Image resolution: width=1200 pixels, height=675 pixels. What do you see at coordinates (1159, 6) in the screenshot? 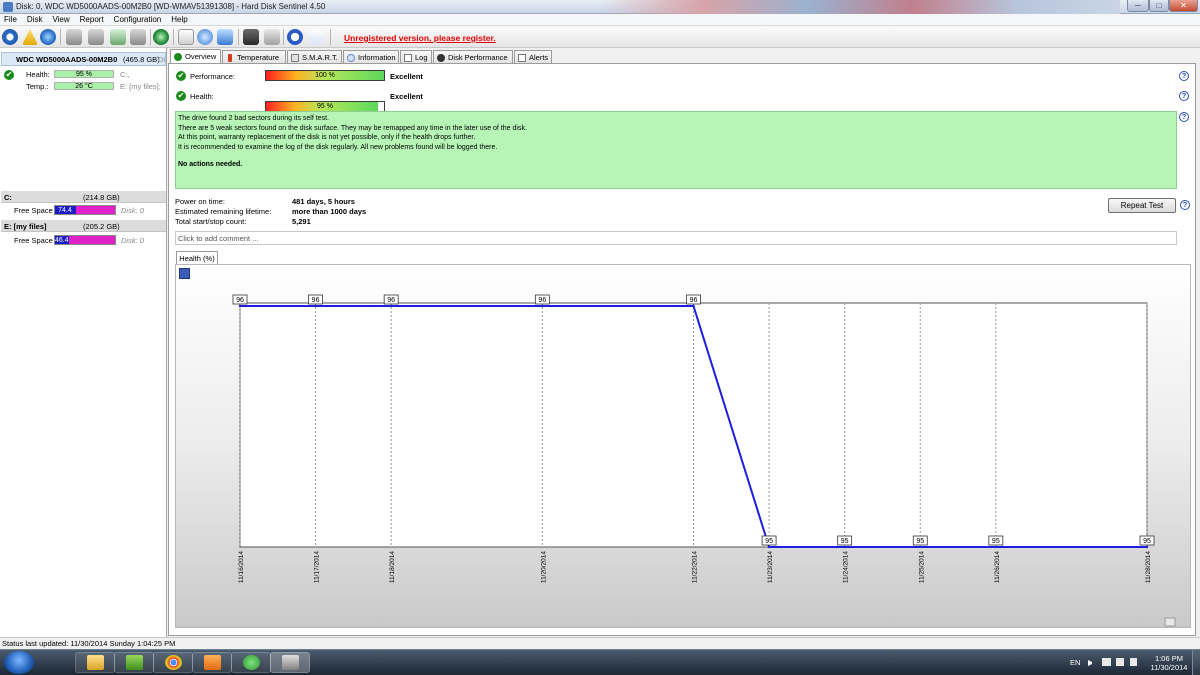
I see `maximize-button: □` at bounding box center [1159, 6].